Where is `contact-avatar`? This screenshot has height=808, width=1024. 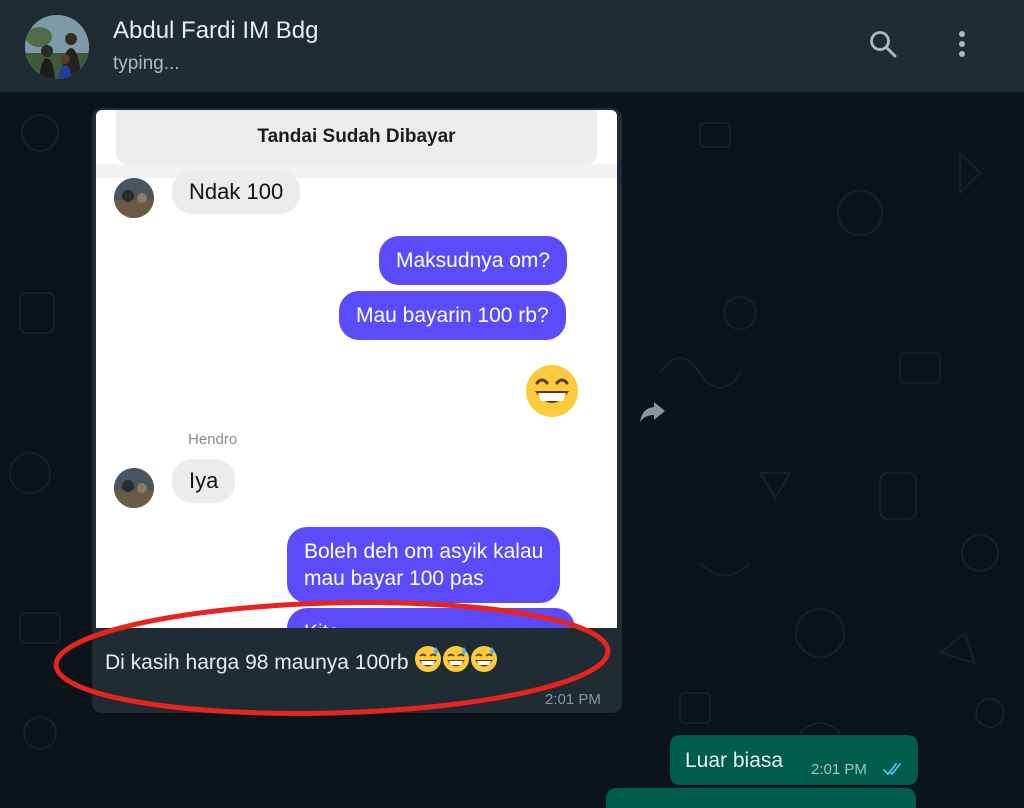 contact-avatar is located at coordinates (57, 47).